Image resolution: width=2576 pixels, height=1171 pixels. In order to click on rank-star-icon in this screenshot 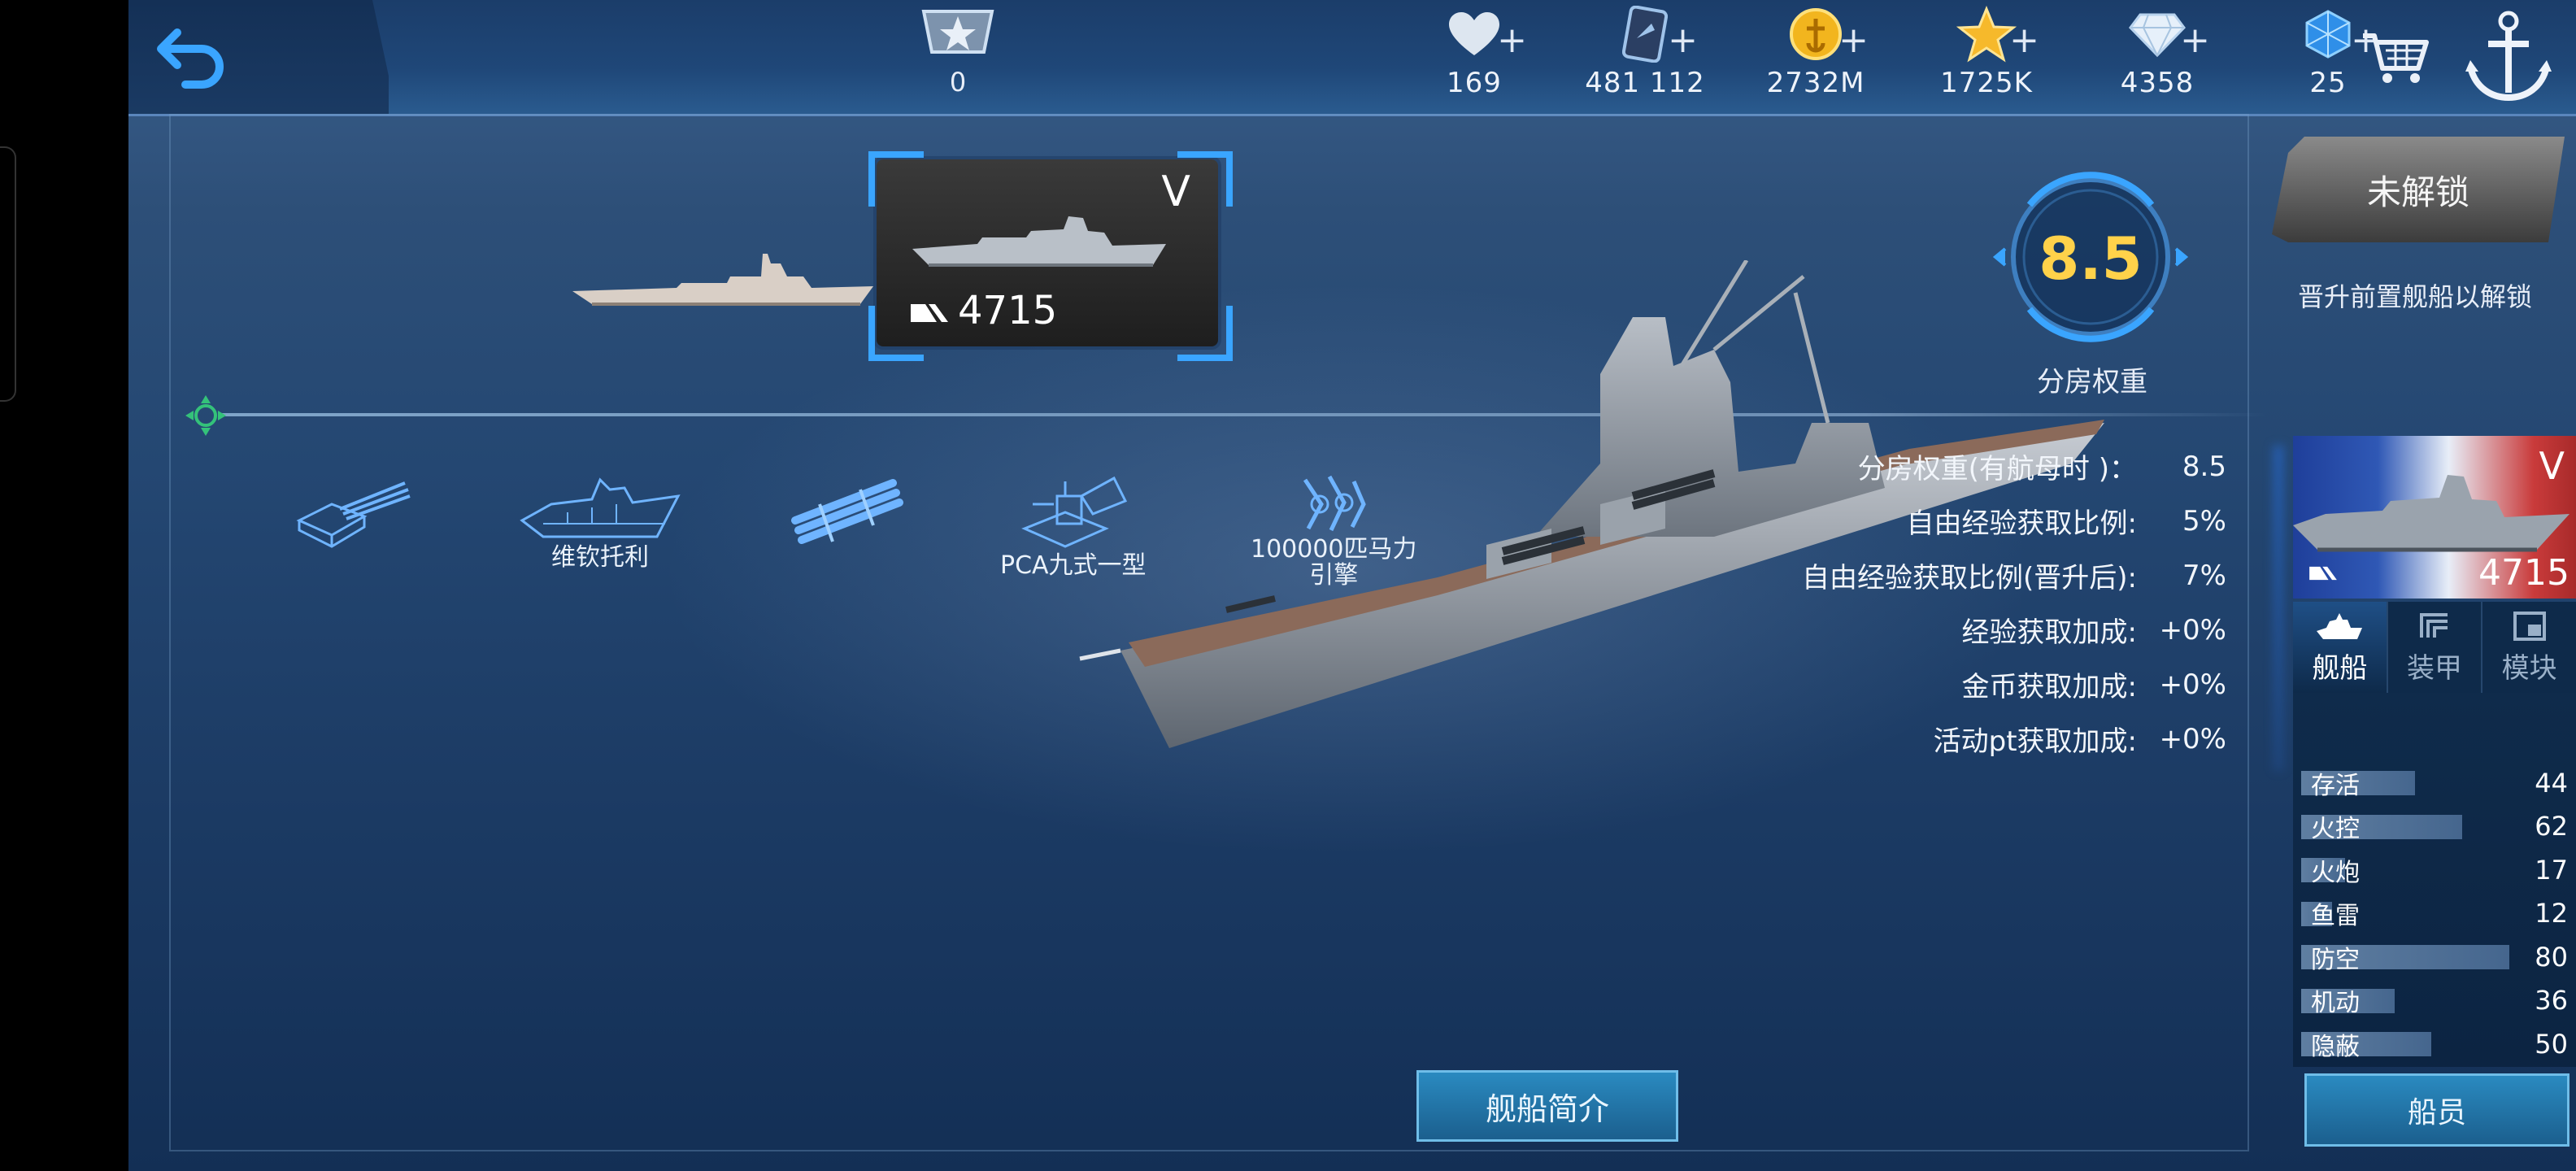, I will do `click(957, 32)`.